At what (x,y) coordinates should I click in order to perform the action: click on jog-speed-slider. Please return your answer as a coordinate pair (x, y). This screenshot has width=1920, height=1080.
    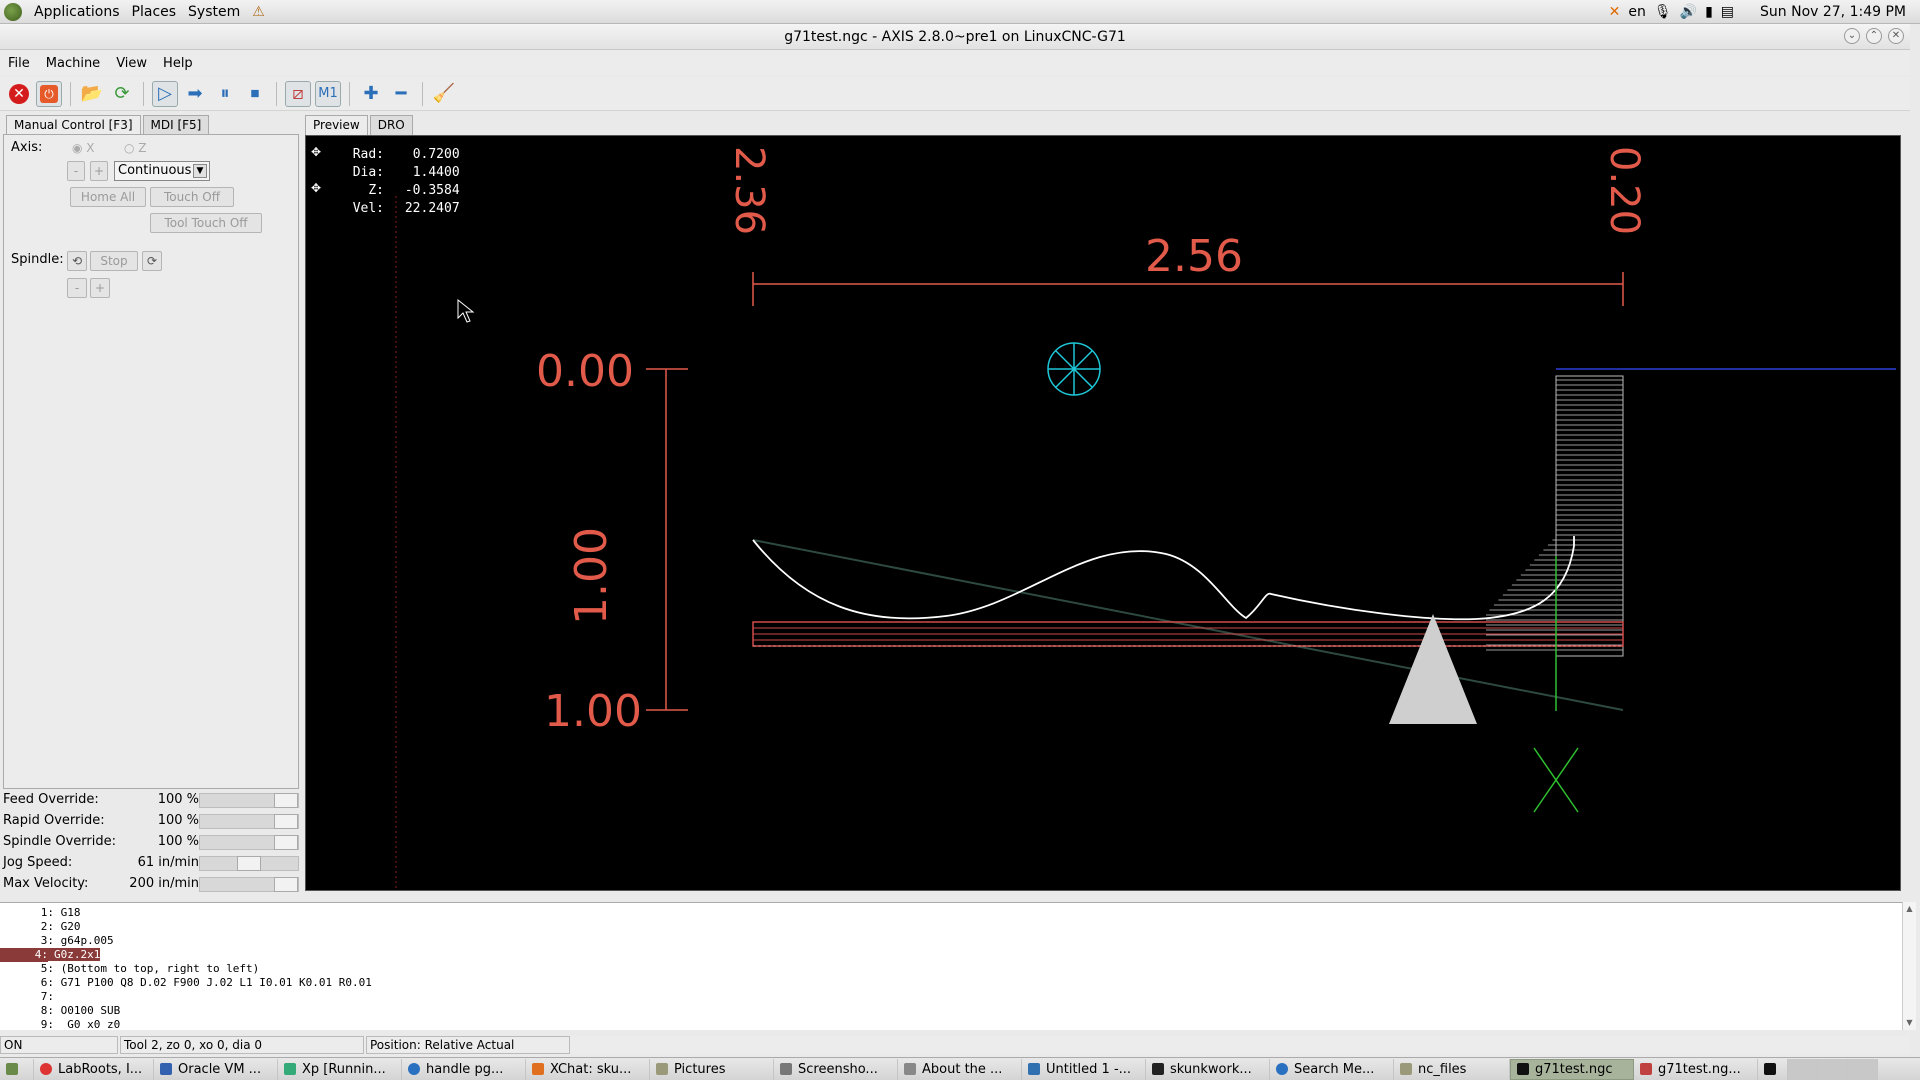
    Looking at the image, I should click on (249, 863).